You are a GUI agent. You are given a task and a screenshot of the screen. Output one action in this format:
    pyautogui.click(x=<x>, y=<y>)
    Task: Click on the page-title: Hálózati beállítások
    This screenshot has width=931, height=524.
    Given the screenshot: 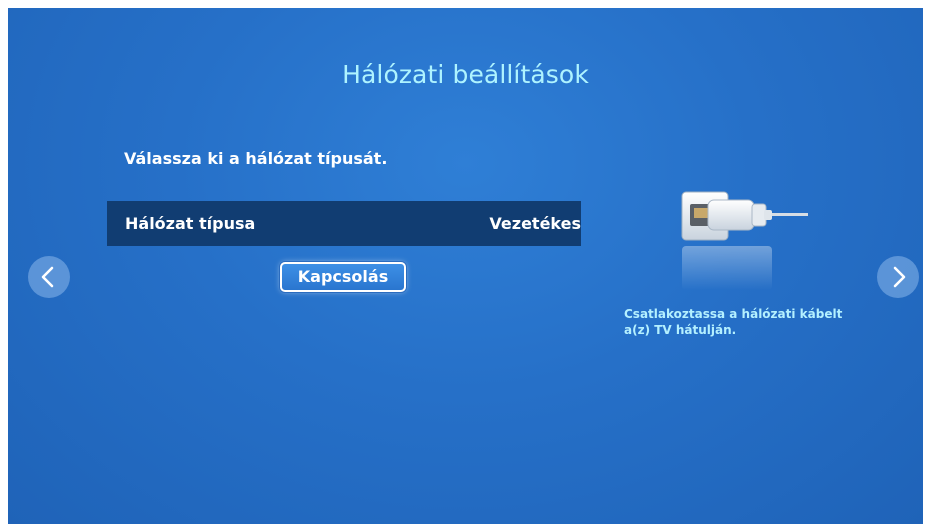 What is the action you would take?
    pyautogui.click(x=465, y=74)
    